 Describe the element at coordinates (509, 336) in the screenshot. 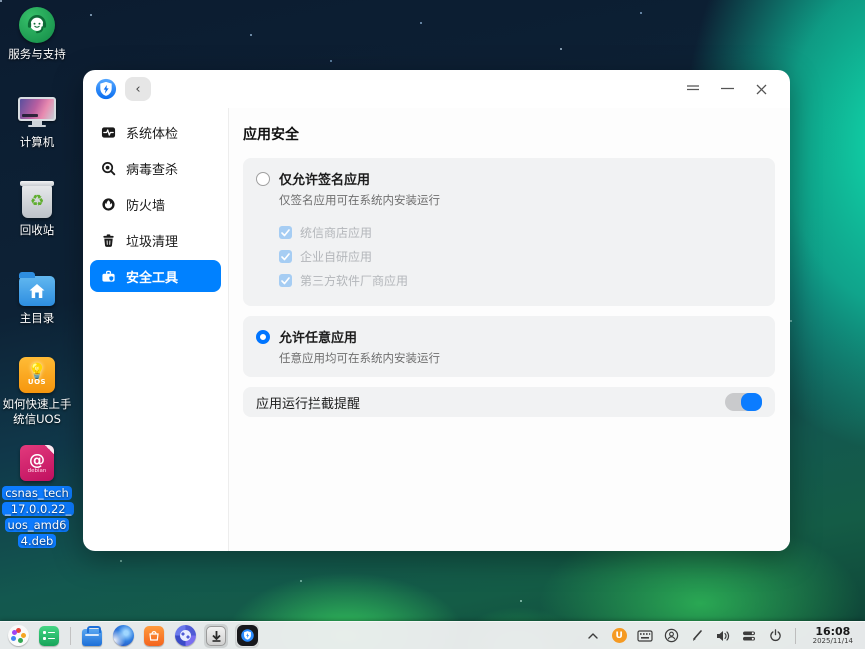

I see `any-apps-radio-row: 允许任意应用` at that location.